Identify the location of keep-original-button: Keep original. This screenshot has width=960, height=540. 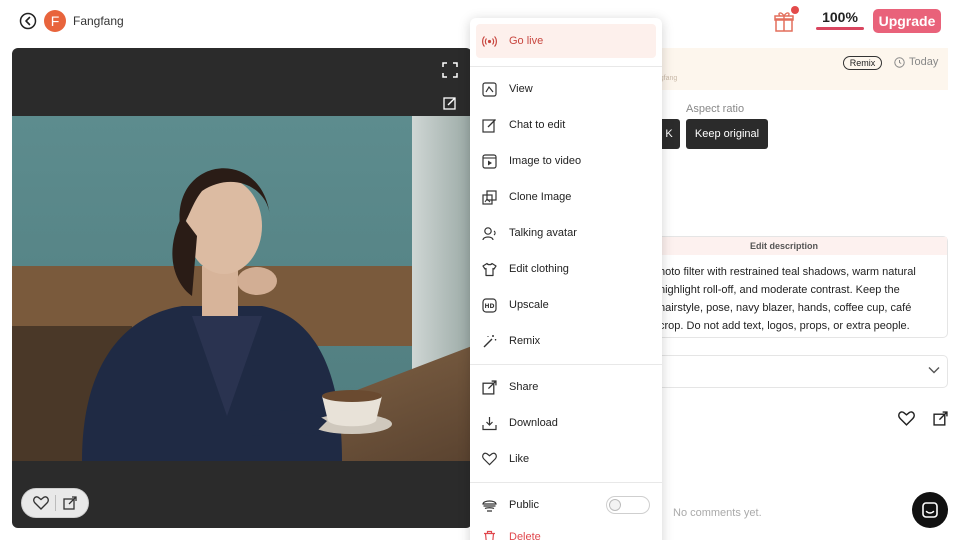
(727, 134).